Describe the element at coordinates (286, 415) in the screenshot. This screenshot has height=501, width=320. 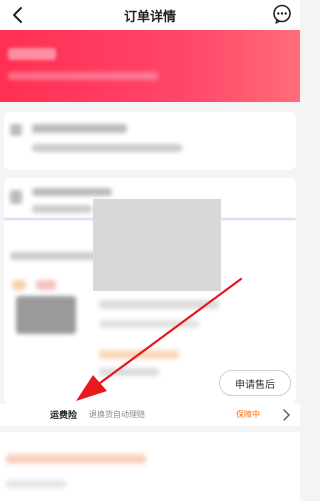
I see `chevron-right-icon` at that location.